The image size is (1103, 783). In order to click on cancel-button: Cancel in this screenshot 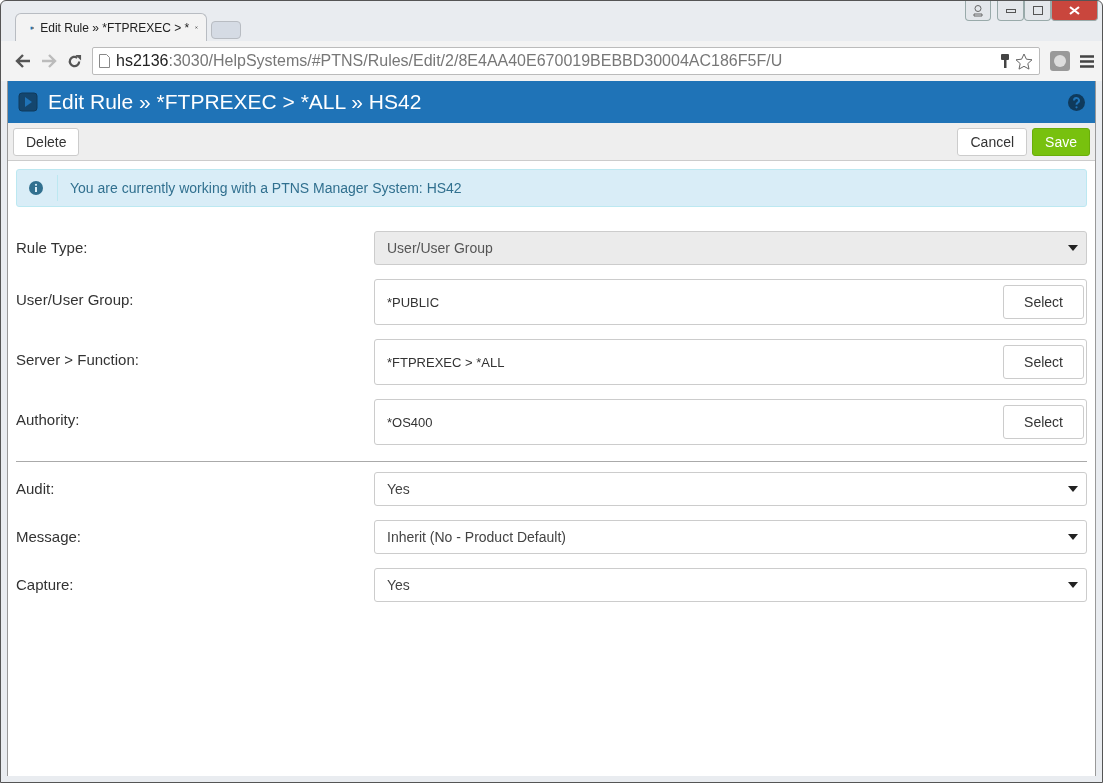, I will do `click(992, 141)`.